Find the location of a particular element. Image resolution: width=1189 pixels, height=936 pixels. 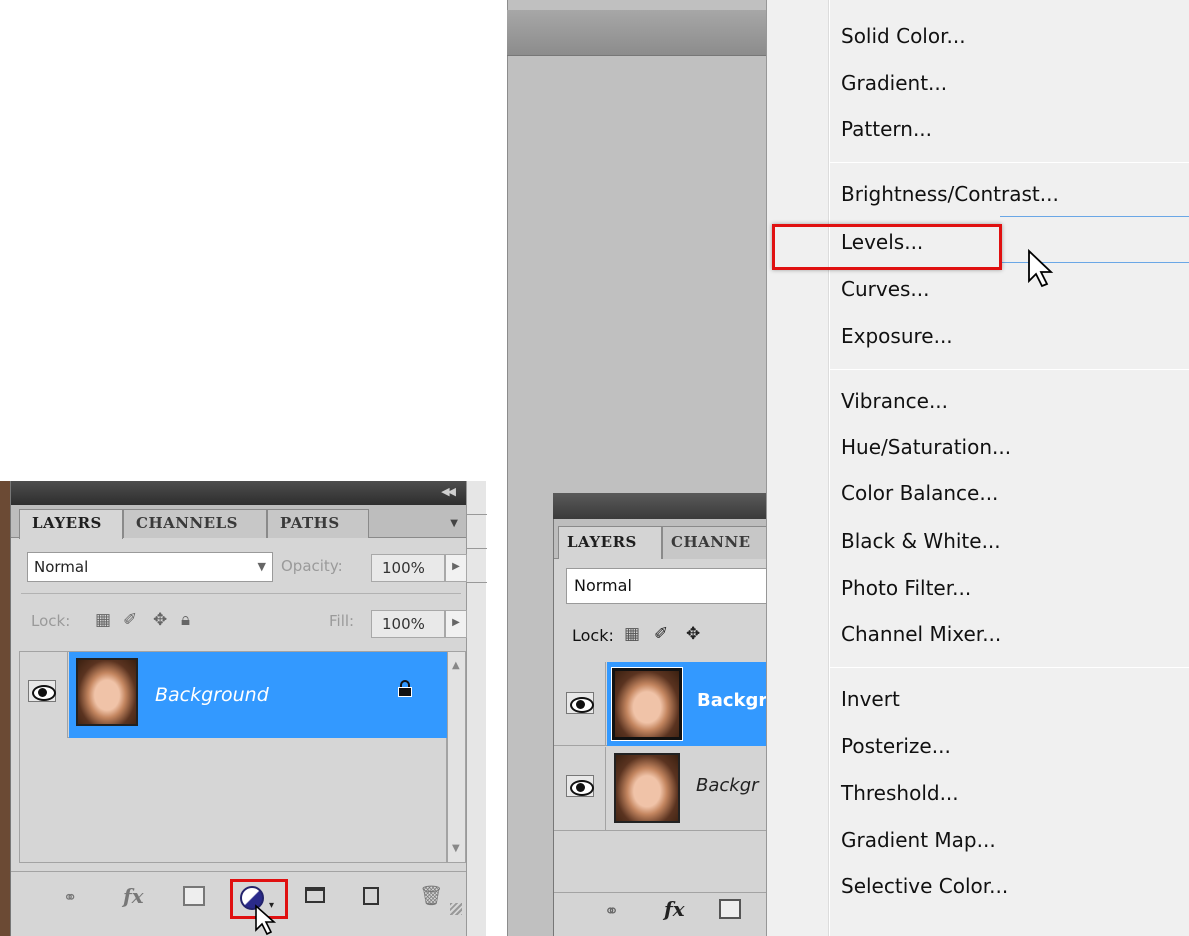

layer-row: Background is located at coordinates (238, 695).